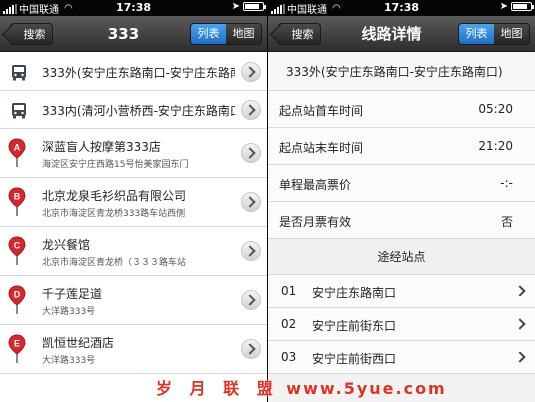 The image size is (535, 402). What do you see at coordinates (354, 359) in the screenshot?
I see `stop-name: 安宁庄前街西口` at bounding box center [354, 359].